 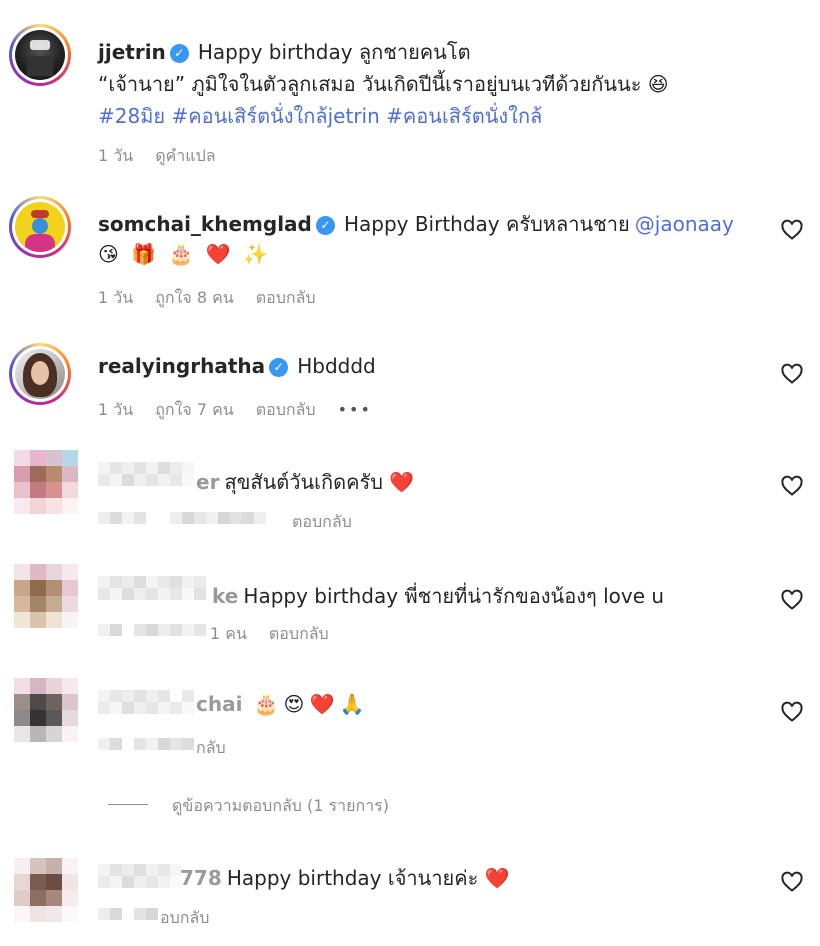 I want to click on username-tail: er, so click(x=207, y=482).